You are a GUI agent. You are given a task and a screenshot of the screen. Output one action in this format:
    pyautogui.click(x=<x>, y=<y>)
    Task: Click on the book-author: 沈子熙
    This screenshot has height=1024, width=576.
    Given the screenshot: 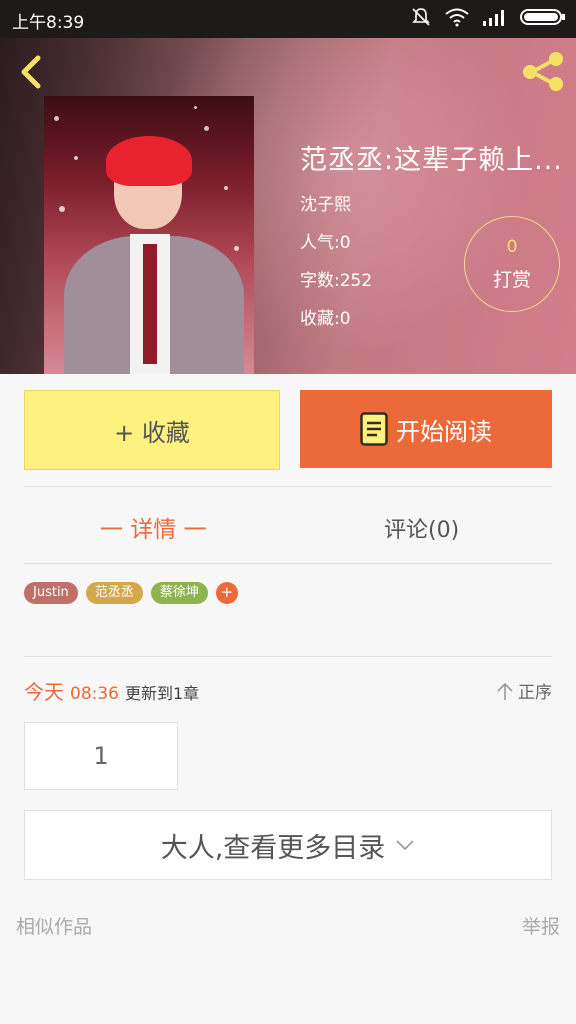 What is the action you would take?
    pyautogui.click(x=325, y=205)
    